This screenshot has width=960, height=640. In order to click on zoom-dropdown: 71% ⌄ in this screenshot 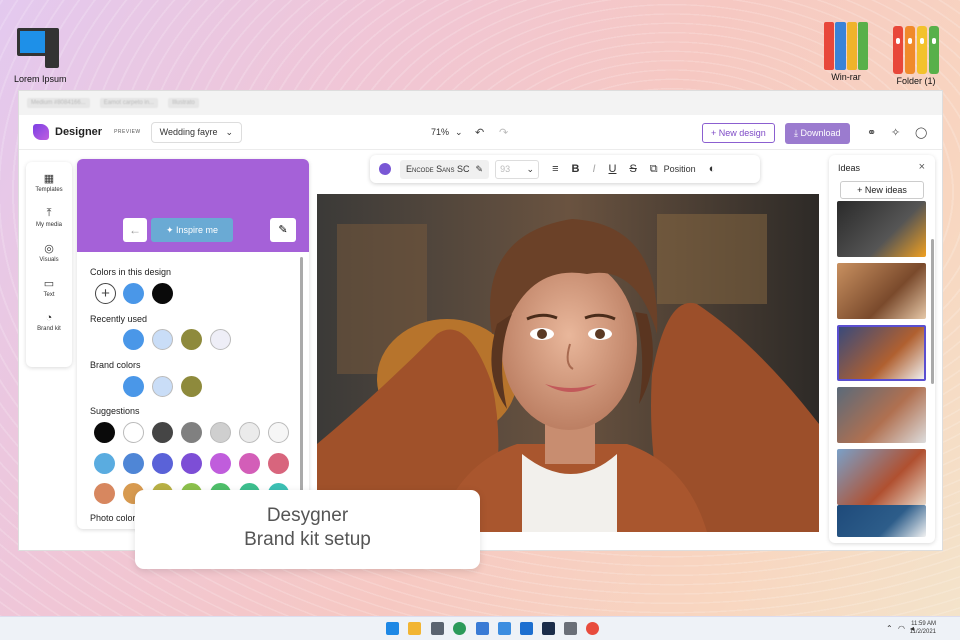, I will do `click(447, 132)`.